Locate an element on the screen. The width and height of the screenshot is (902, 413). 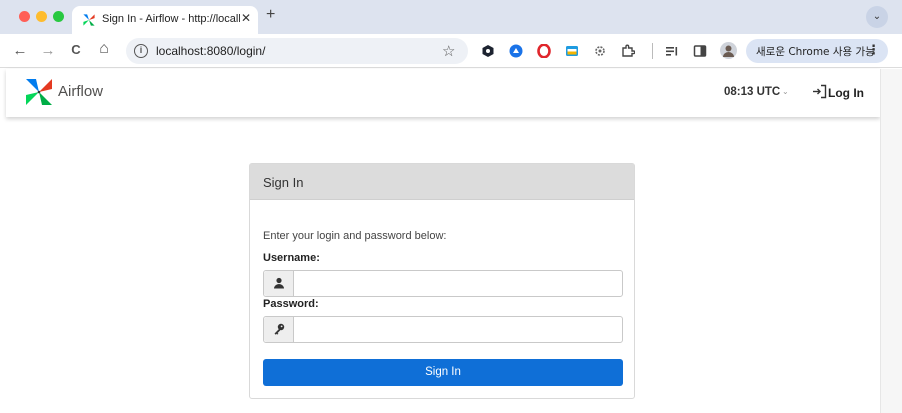
reload-icon: C is located at coordinates (76, 49).